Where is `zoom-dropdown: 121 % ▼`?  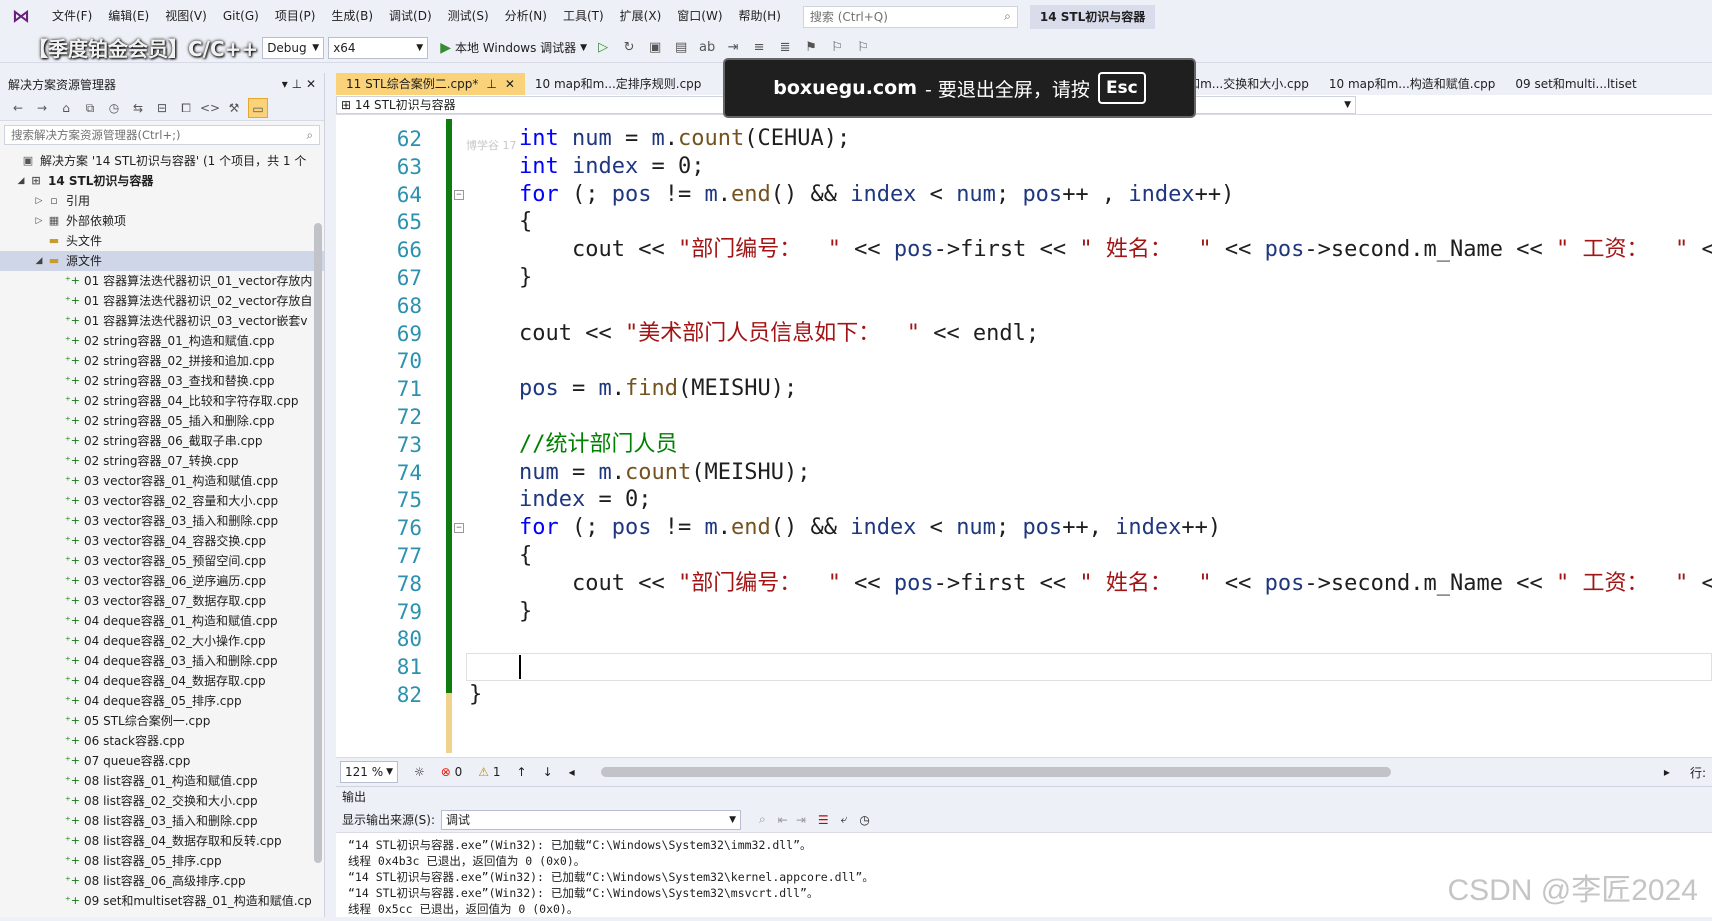 zoom-dropdown: 121 % ▼ is located at coordinates (369, 772).